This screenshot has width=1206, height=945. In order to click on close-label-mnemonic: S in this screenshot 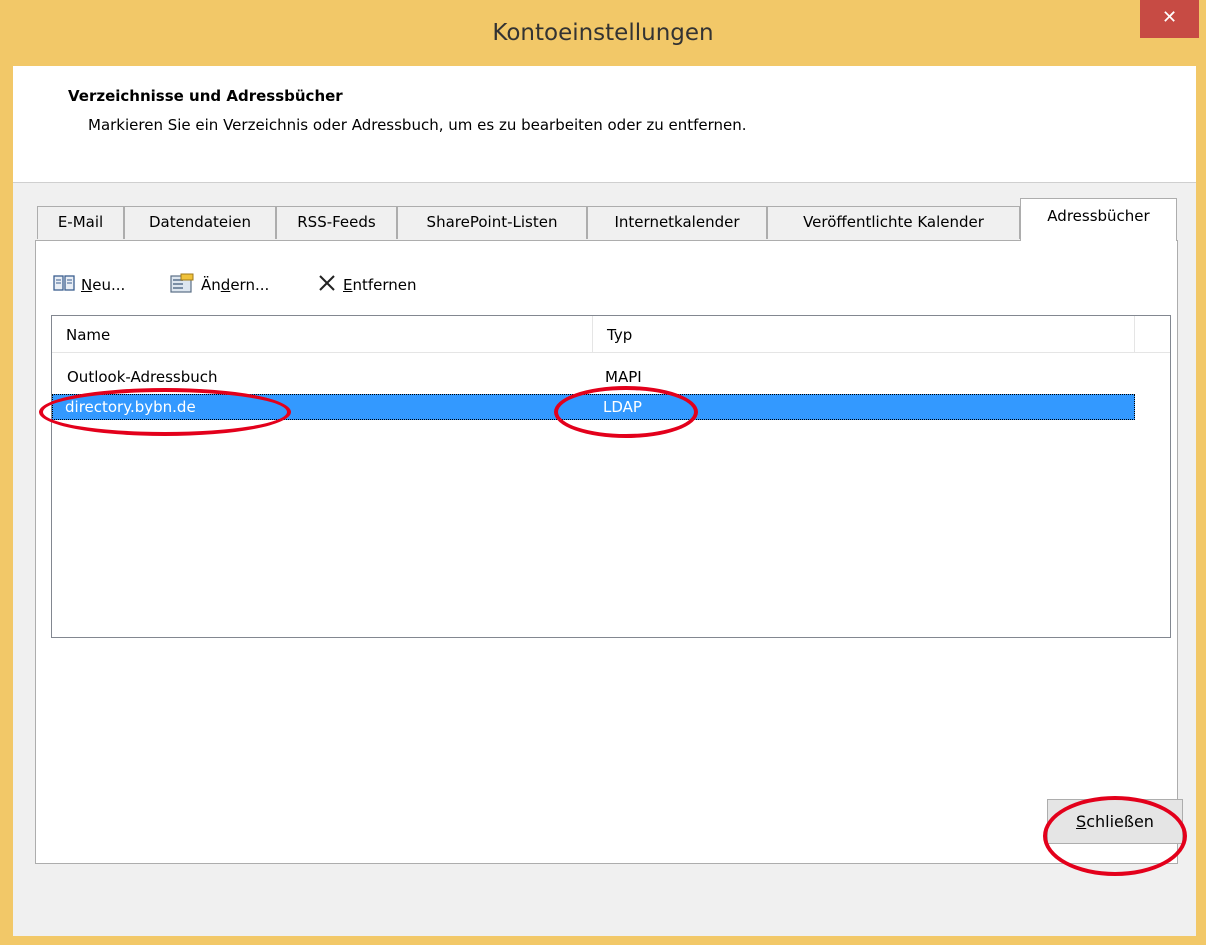, I will do `click(1081, 821)`.